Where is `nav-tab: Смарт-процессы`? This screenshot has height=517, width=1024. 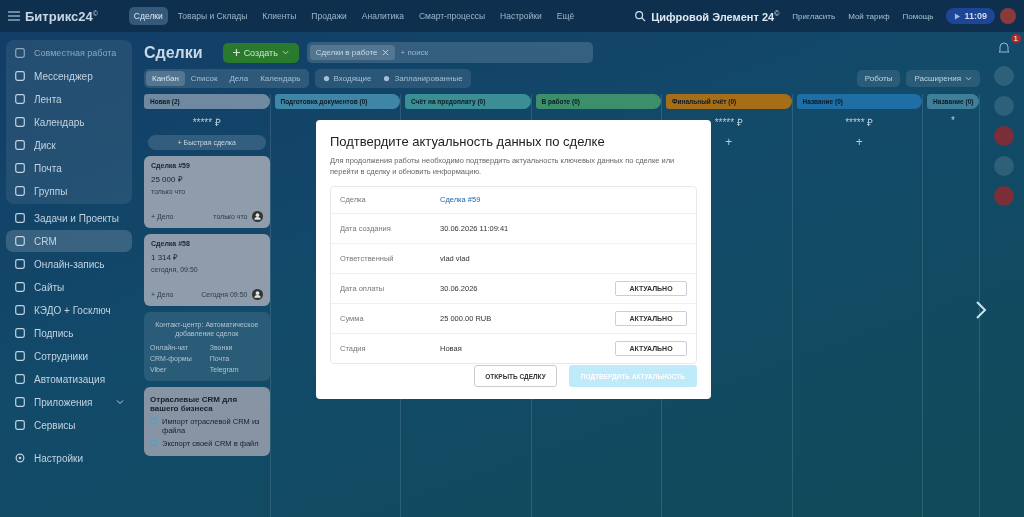 nav-tab: Смарт-процессы is located at coordinates (452, 16).